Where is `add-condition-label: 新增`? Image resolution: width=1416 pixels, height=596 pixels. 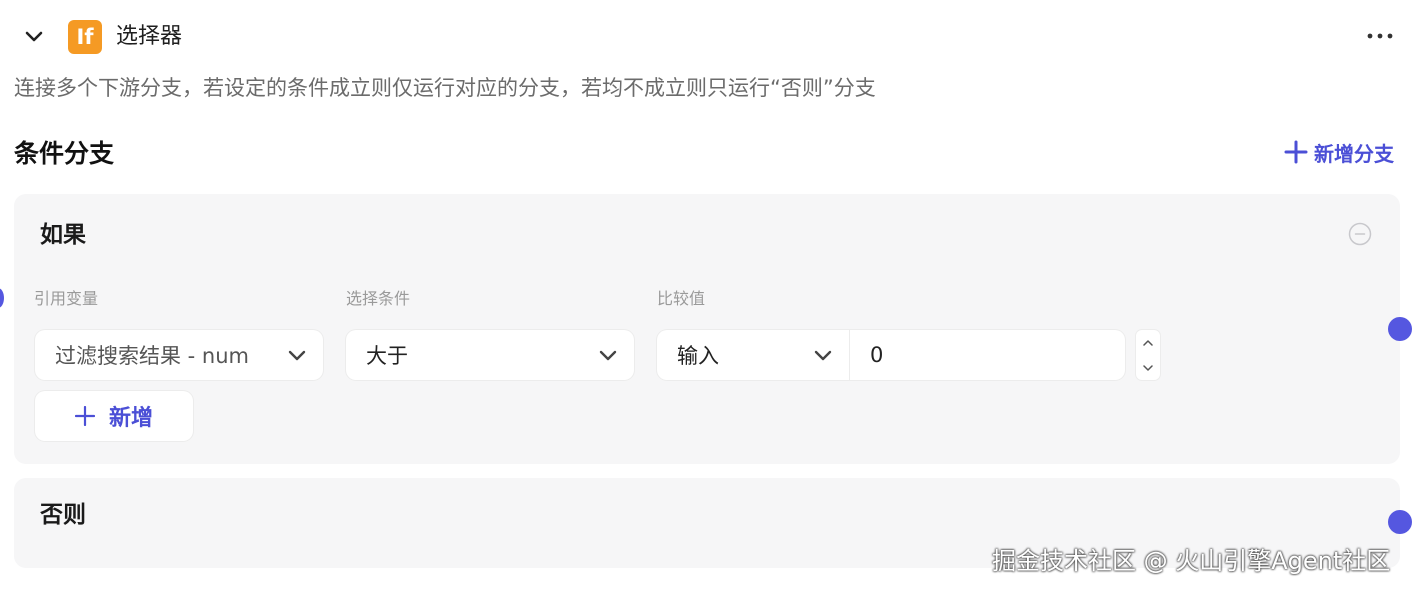 add-condition-label: 新增 is located at coordinates (130, 418).